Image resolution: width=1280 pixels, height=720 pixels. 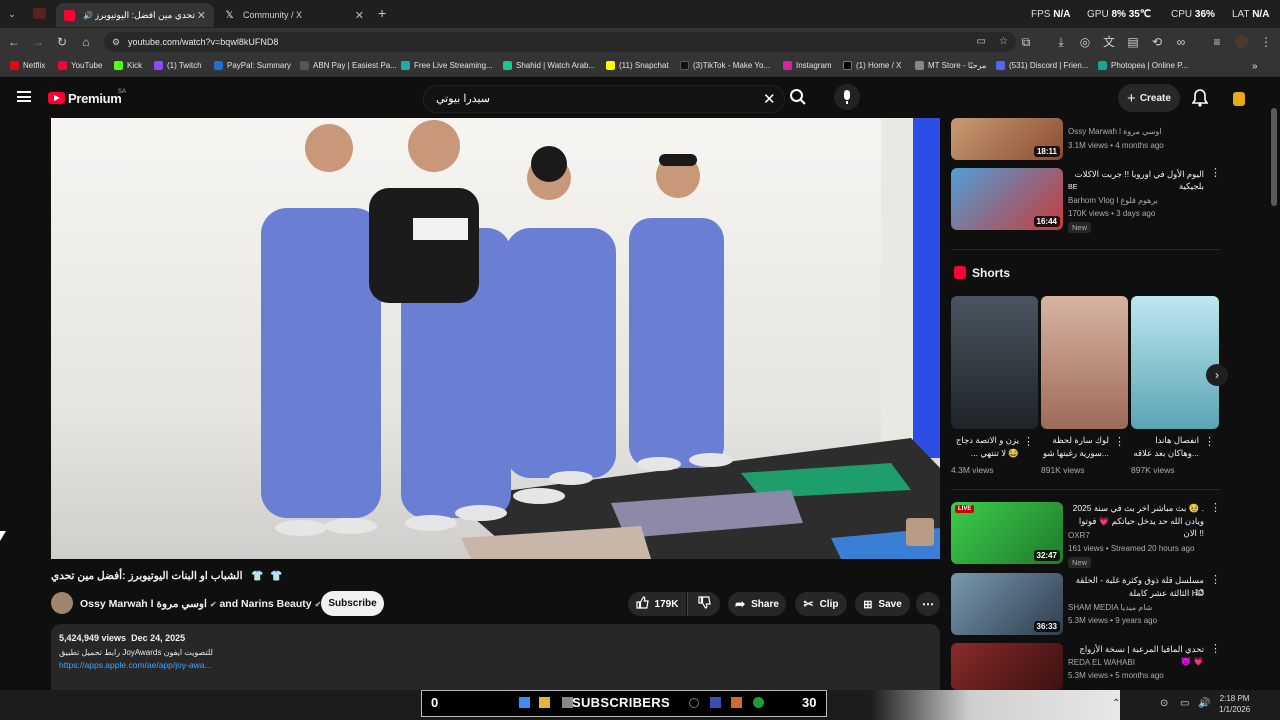 What do you see at coordinates (1101, 662) in the screenshot?
I see `channel-name: REDA EL WAHABI` at bounding box center [1101, 662].